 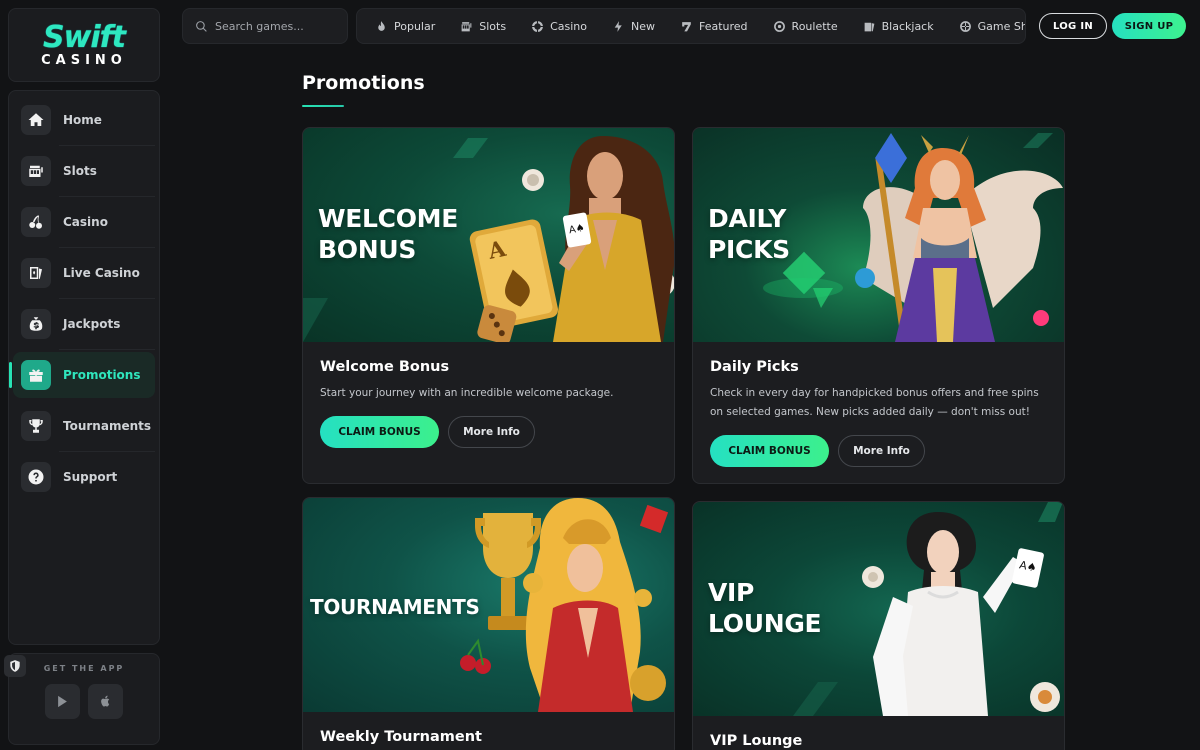 What do you see at coordinates (1001, 26) in the screenshot?
I see `category-label: Game Shows` at bounding box center [1001, 26].